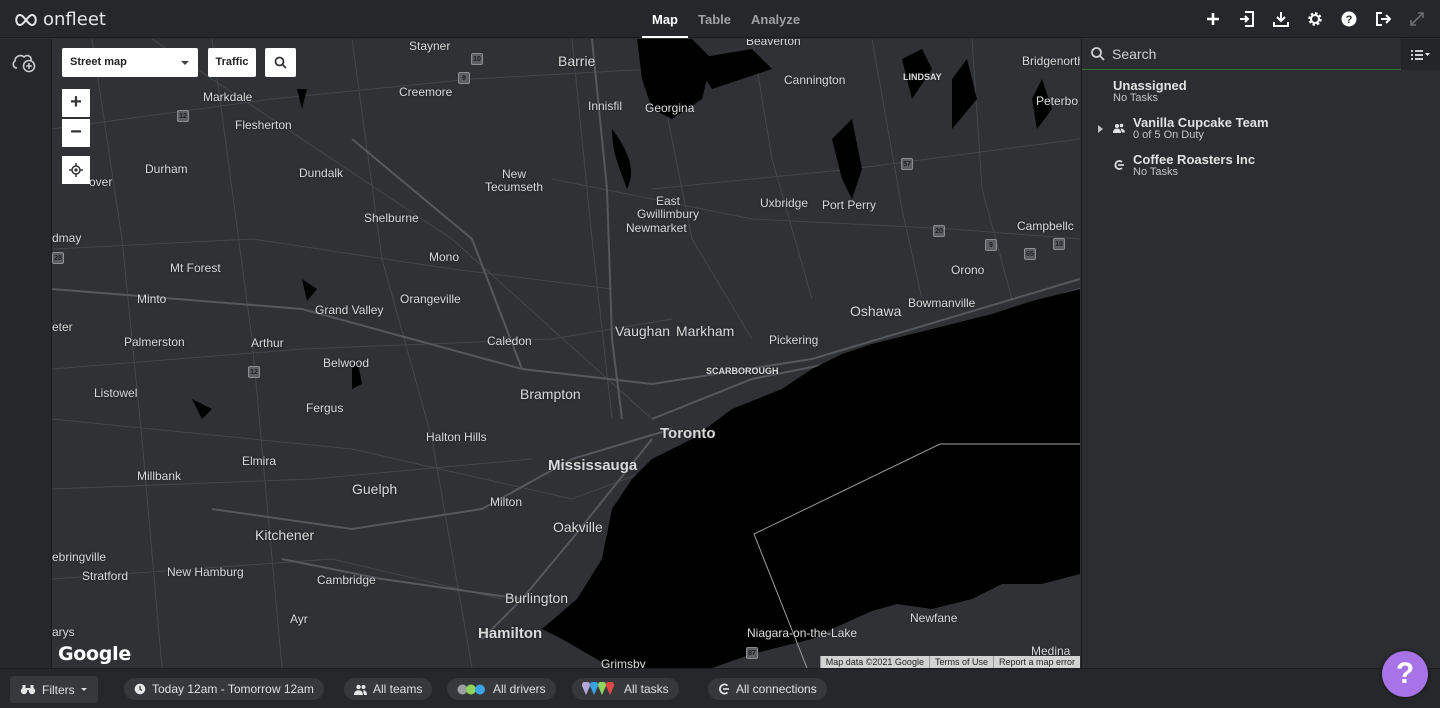  I want to click on help-button: ?, so click(1349, 19).